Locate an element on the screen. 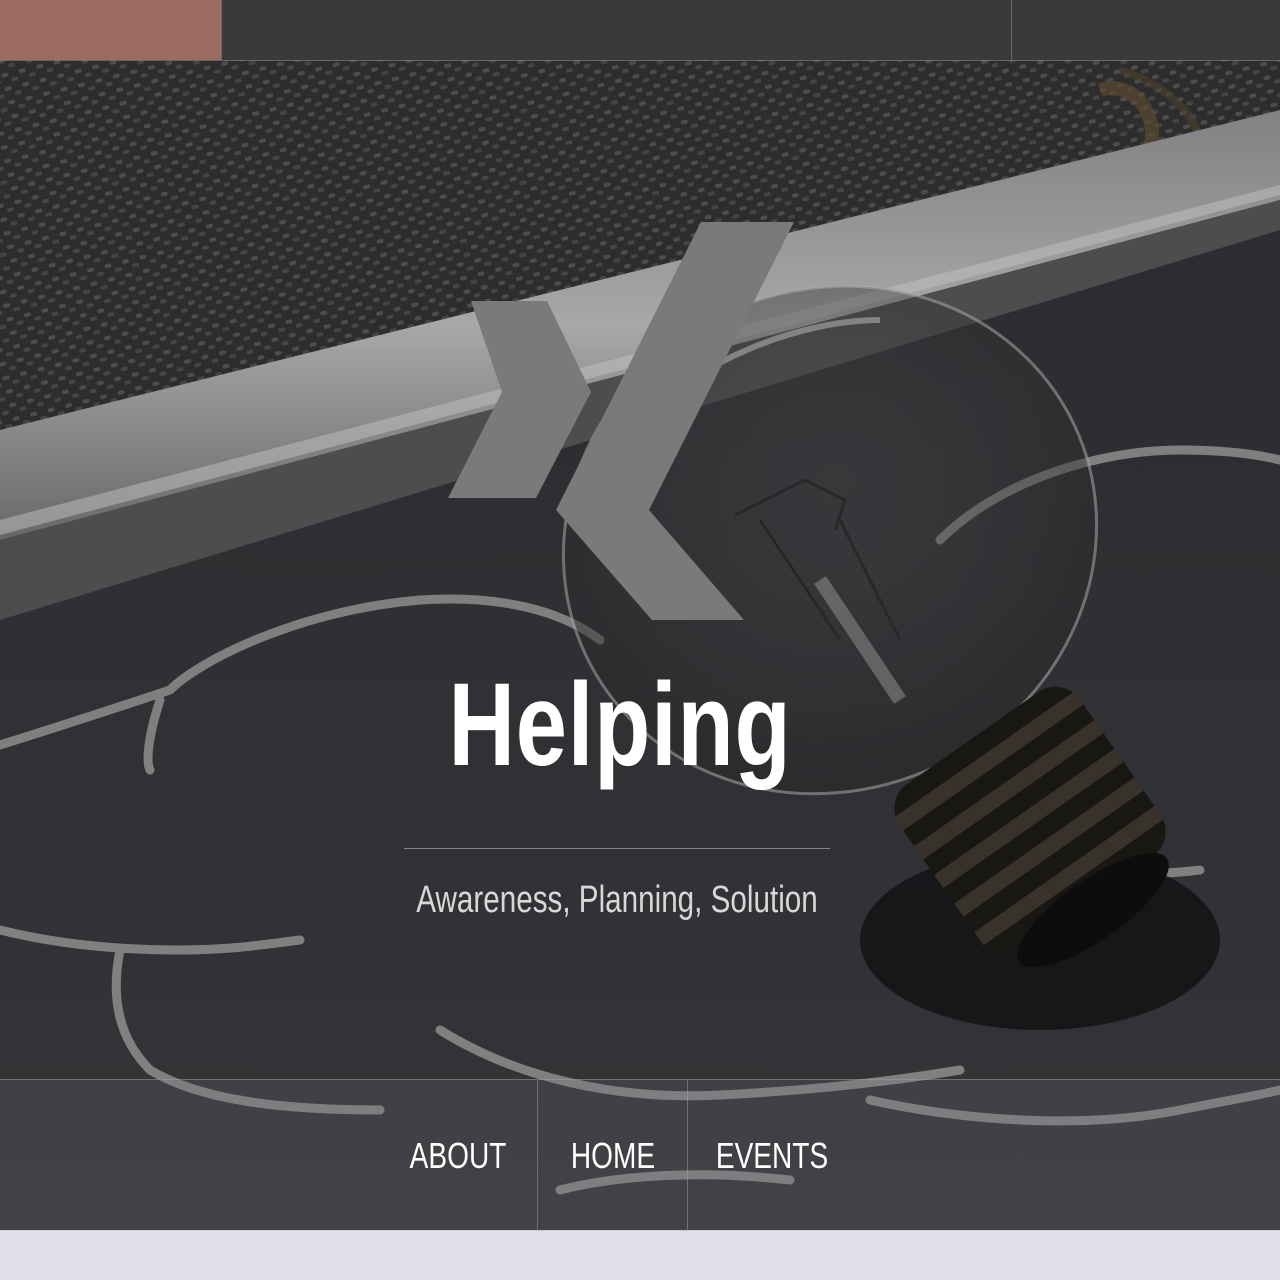 The width and height of the screenshot is (1280, 1280). top-bar is located at coordinates (640, 30).